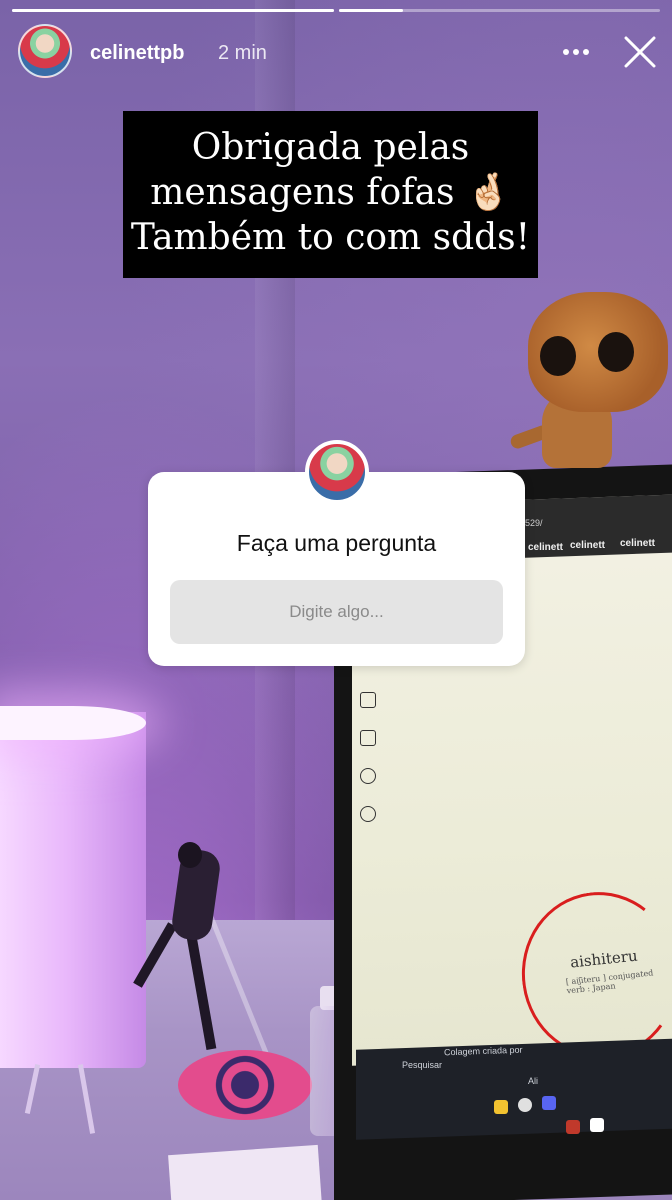  Describe the element at coordinates (190, 855) in the screenshot. I see `figure-head` at that location.